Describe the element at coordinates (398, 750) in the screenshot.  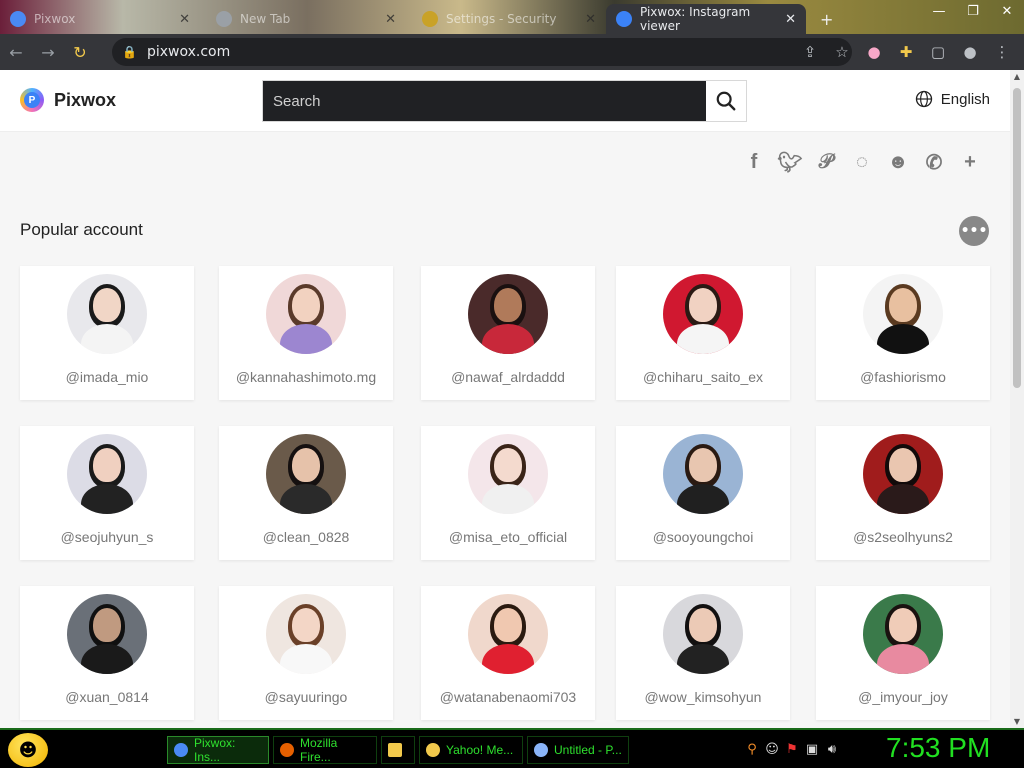
I see `taskbar-task` at that location.